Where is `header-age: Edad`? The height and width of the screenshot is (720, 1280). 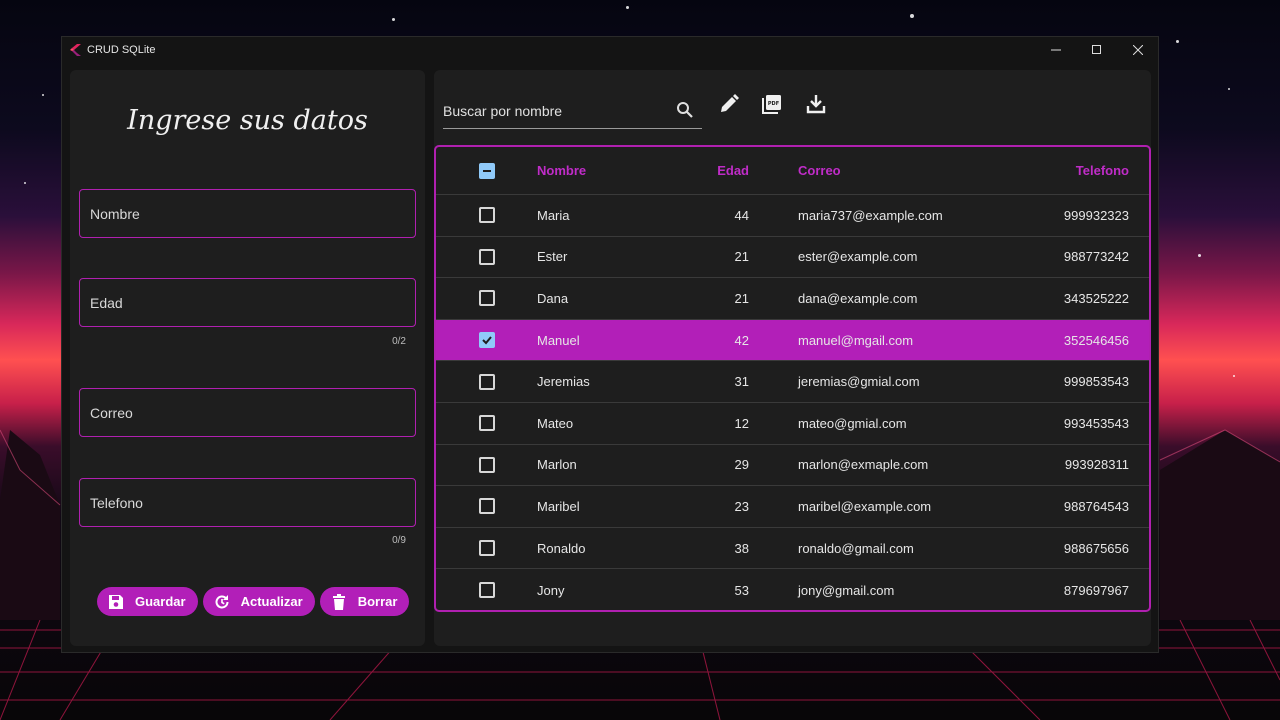
header-age: Edad is located at coordinates (708, 170).